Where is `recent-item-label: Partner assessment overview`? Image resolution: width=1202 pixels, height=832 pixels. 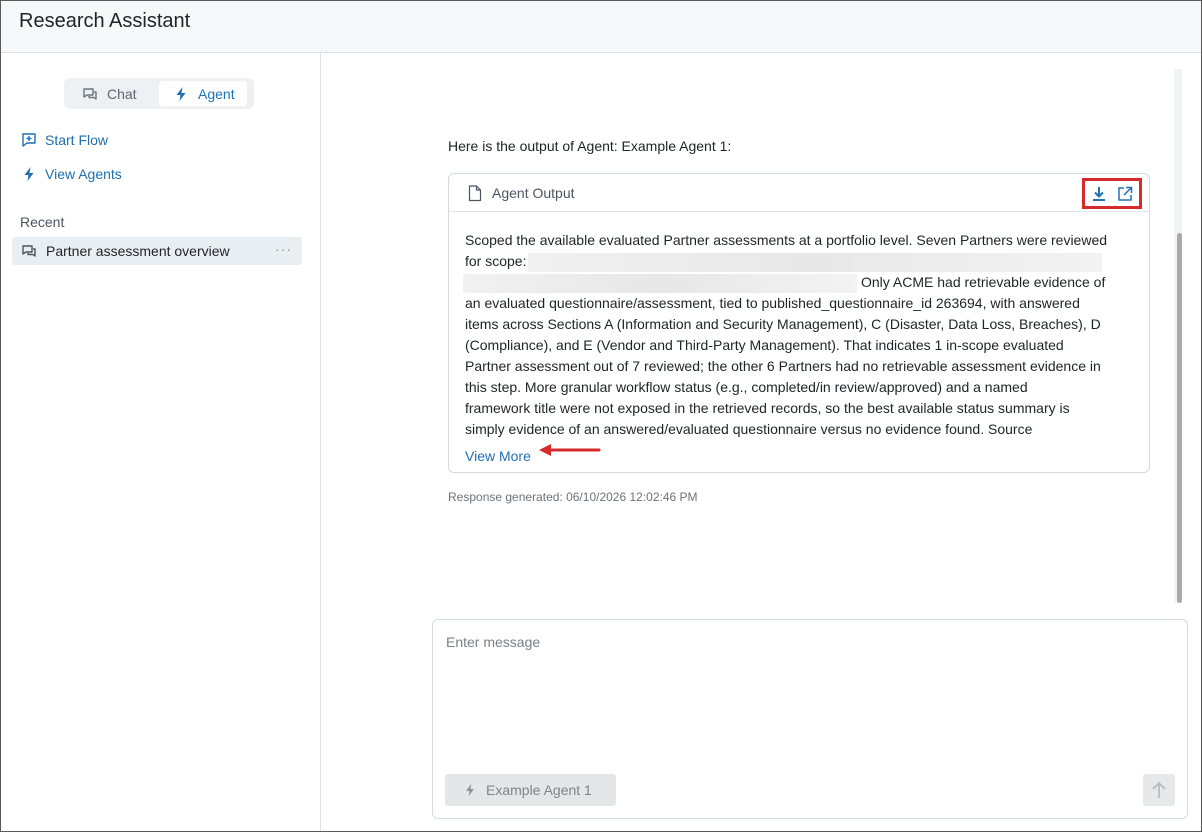
recent-item-label: Partner assessment overview is located at coordinates (138, 251).